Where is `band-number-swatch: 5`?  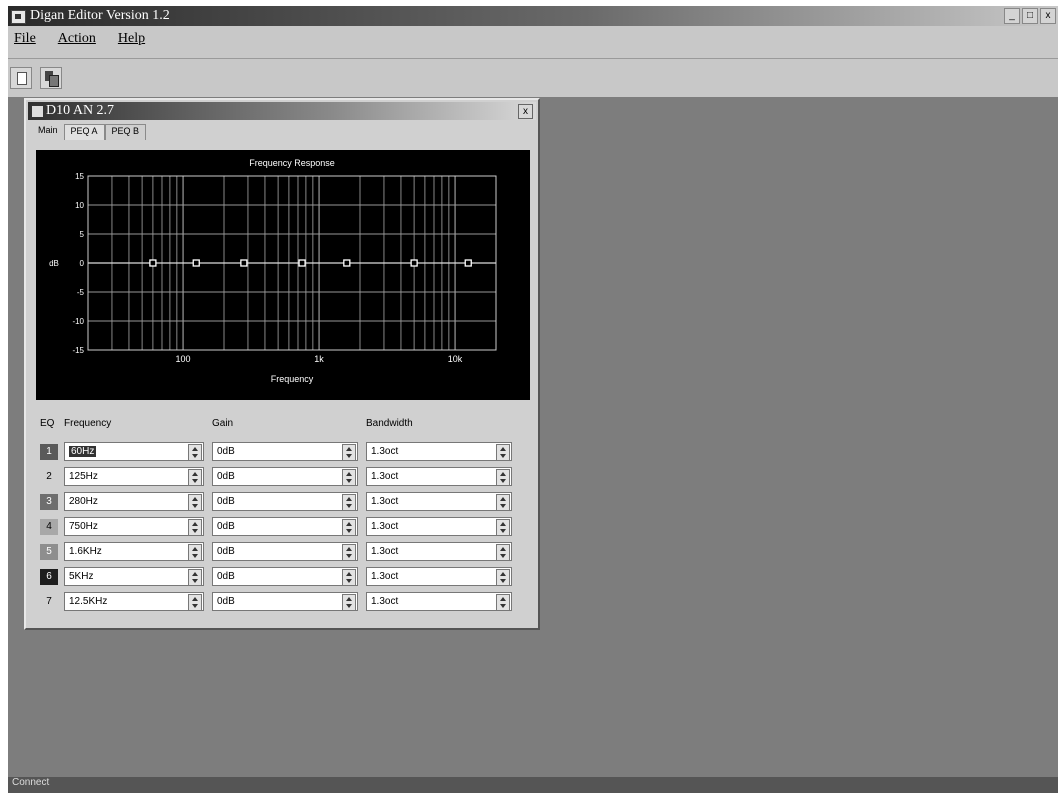
band-number-swatch: 5 is located at coordinates (49, 552).